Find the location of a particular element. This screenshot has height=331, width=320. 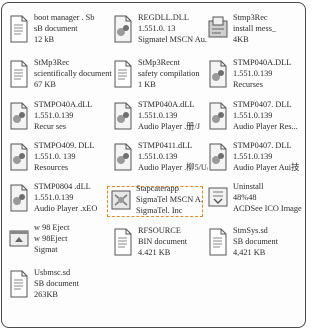

file-dimensions: 48%48 is located at coordinates (245, 197).